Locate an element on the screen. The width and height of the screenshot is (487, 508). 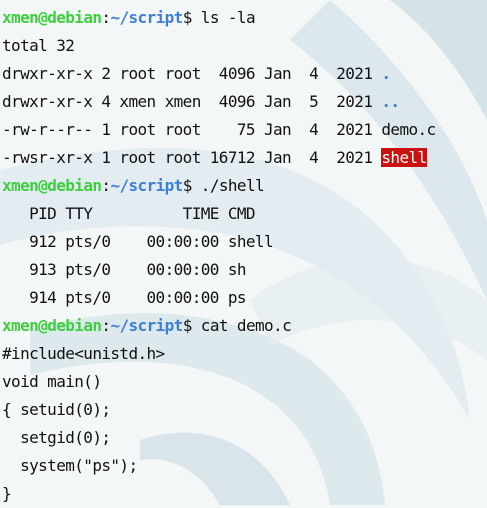
ls-setuid-file-name: shell is located at coordinates (404, 157).